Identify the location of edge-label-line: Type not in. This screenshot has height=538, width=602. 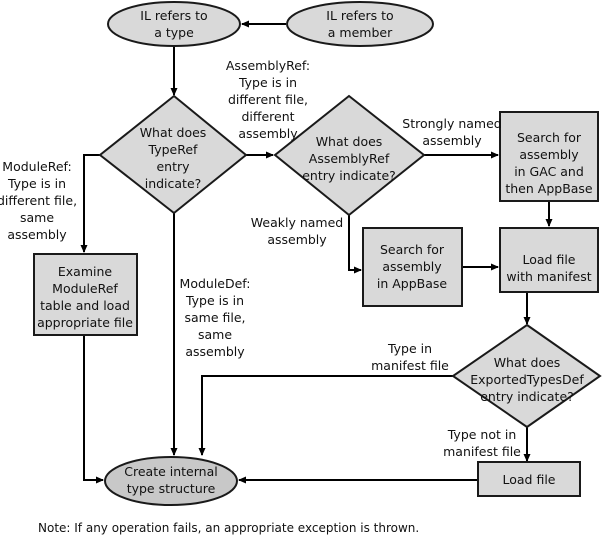
(482, 434).